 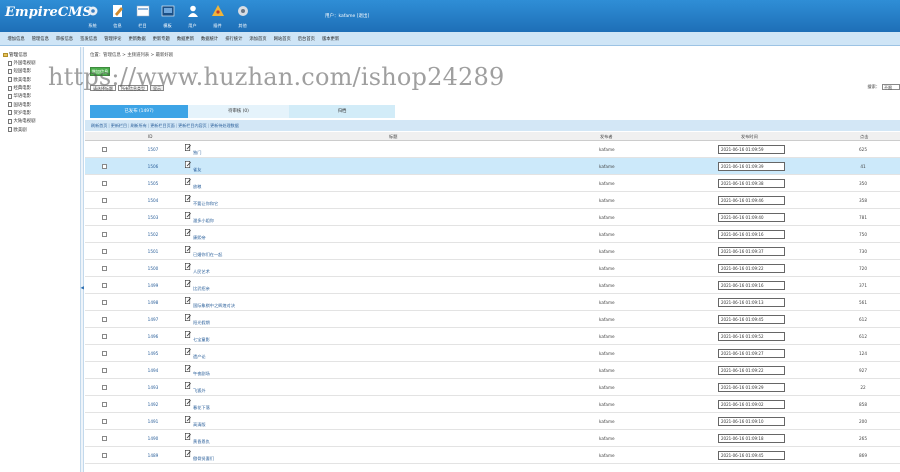 What do you see at coordinates (751, 319) in the screenshot?
I see `row-time-field: 2021-06-16 01:09:45` at bounding box center [751, 319].